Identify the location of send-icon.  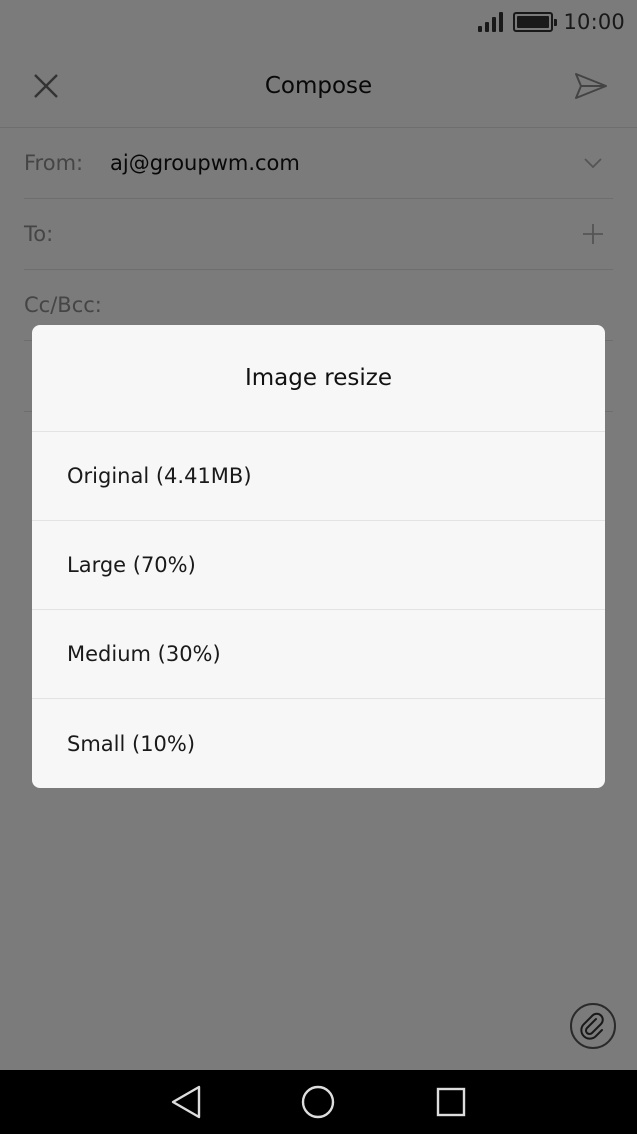
(591, 85).